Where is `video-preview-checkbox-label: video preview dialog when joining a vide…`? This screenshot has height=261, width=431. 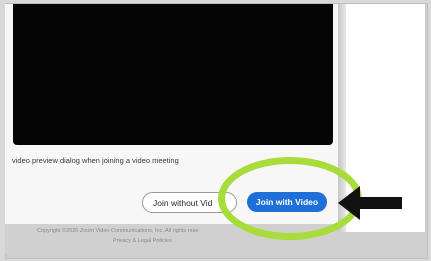 video-preview-checkbox-label: video preview dialog when joining a vide… is located at coordinates (95, 160).